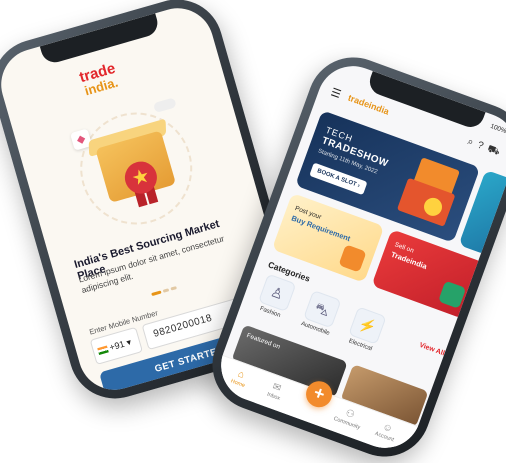 The height and width of the screenshot is (463, 506). I want to click on header-actions: ⌕?⛟, so click(485, 148).